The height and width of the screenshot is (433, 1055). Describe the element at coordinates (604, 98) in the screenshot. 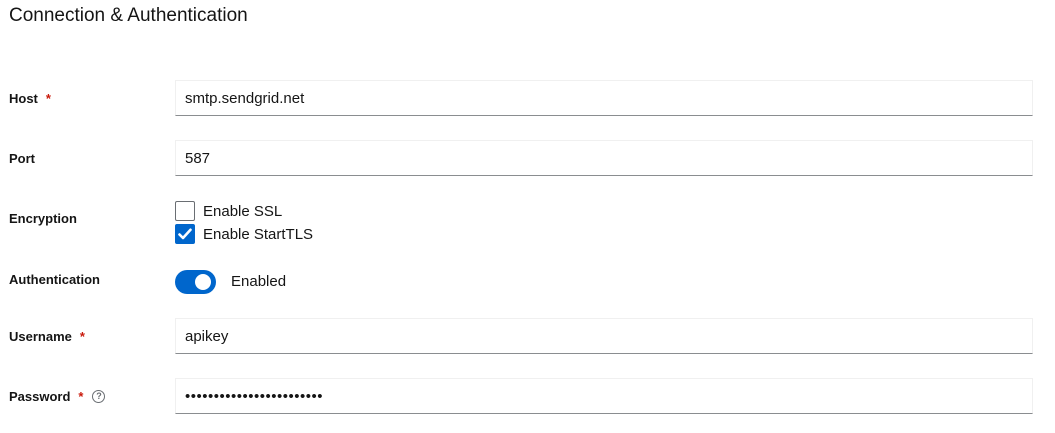

I see `host-input` at that location.